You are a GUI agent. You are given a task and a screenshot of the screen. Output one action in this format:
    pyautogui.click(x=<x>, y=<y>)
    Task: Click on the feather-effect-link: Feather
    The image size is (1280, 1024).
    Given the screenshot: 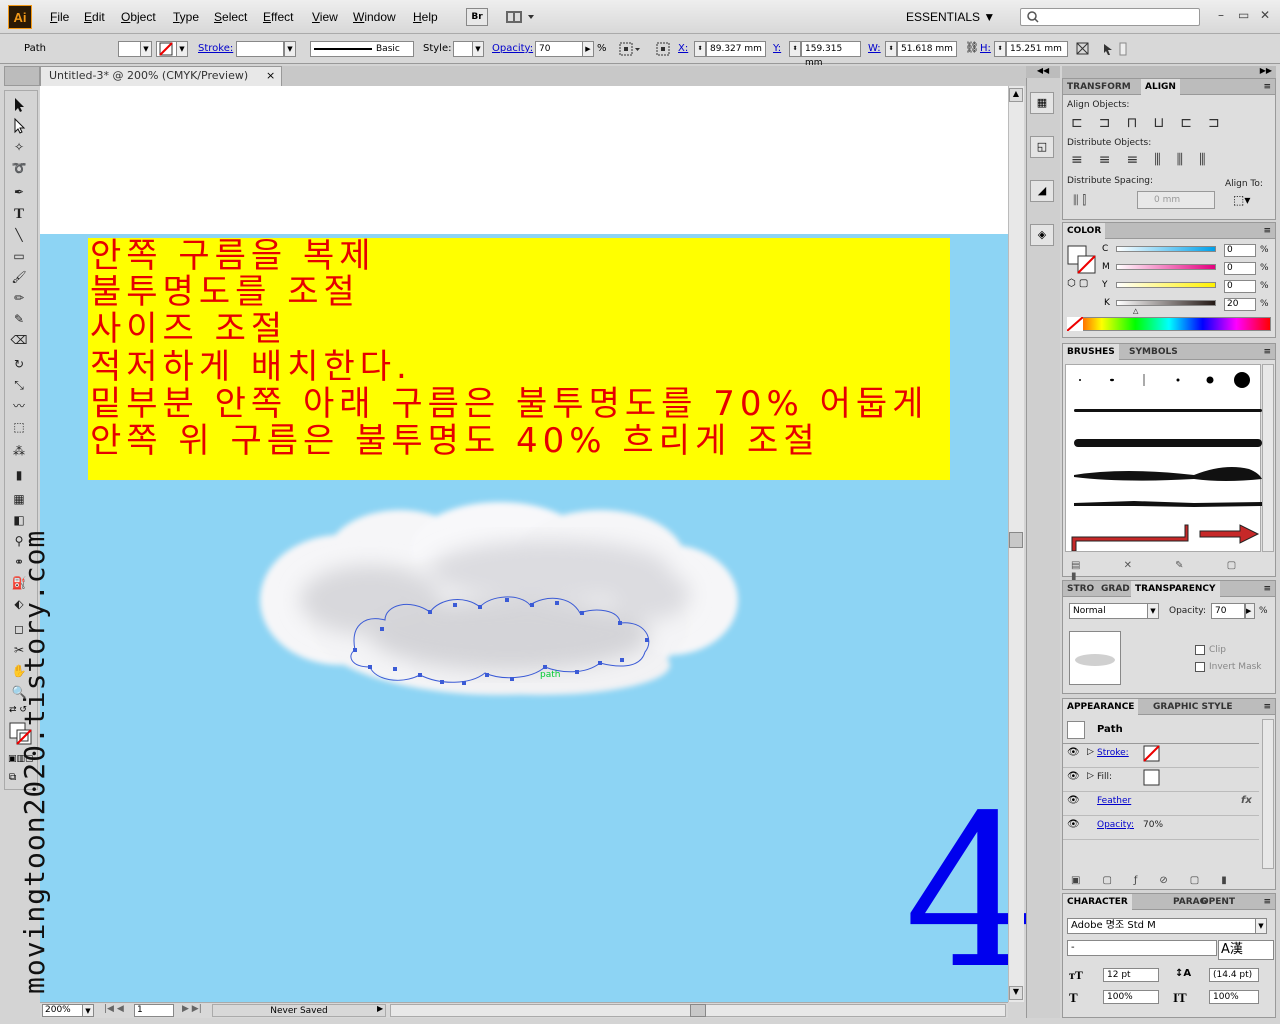 What is the action you would take?
    pyautogui.click(x=1114, y=801)
    